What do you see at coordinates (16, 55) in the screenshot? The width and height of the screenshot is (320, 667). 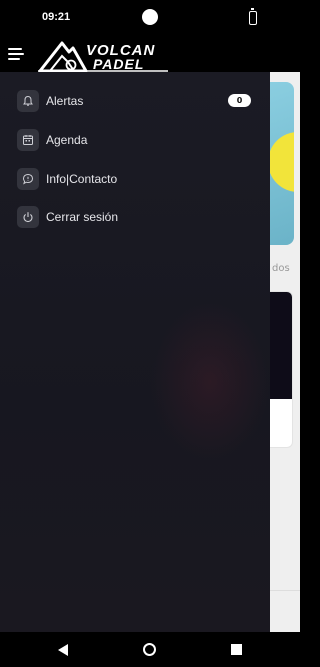 I see `hamburger-menu-icon` at bounding box center [16, 55].